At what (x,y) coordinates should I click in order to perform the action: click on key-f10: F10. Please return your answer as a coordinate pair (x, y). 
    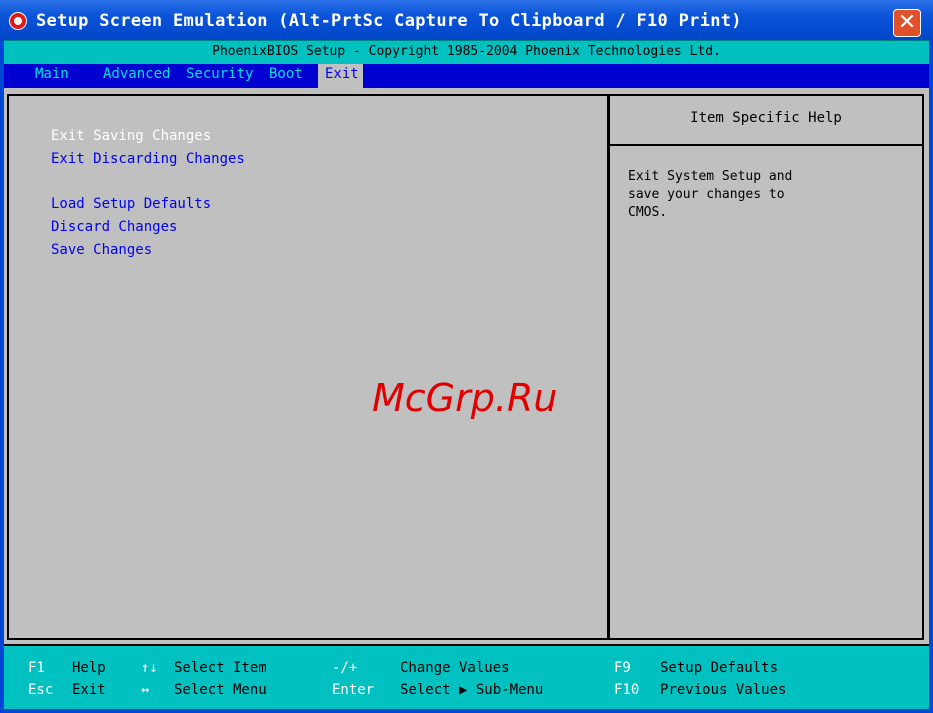
    Looking at the image, I should click on (627, 690).